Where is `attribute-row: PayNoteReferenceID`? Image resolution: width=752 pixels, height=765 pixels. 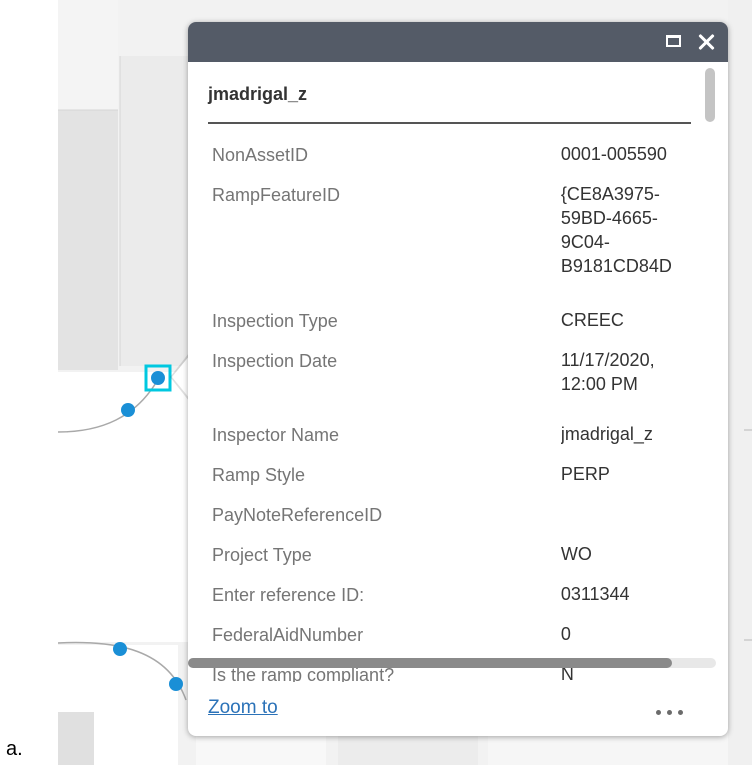 attribute-row: PayNoteReferenceID is located at coordinates (455, 522).